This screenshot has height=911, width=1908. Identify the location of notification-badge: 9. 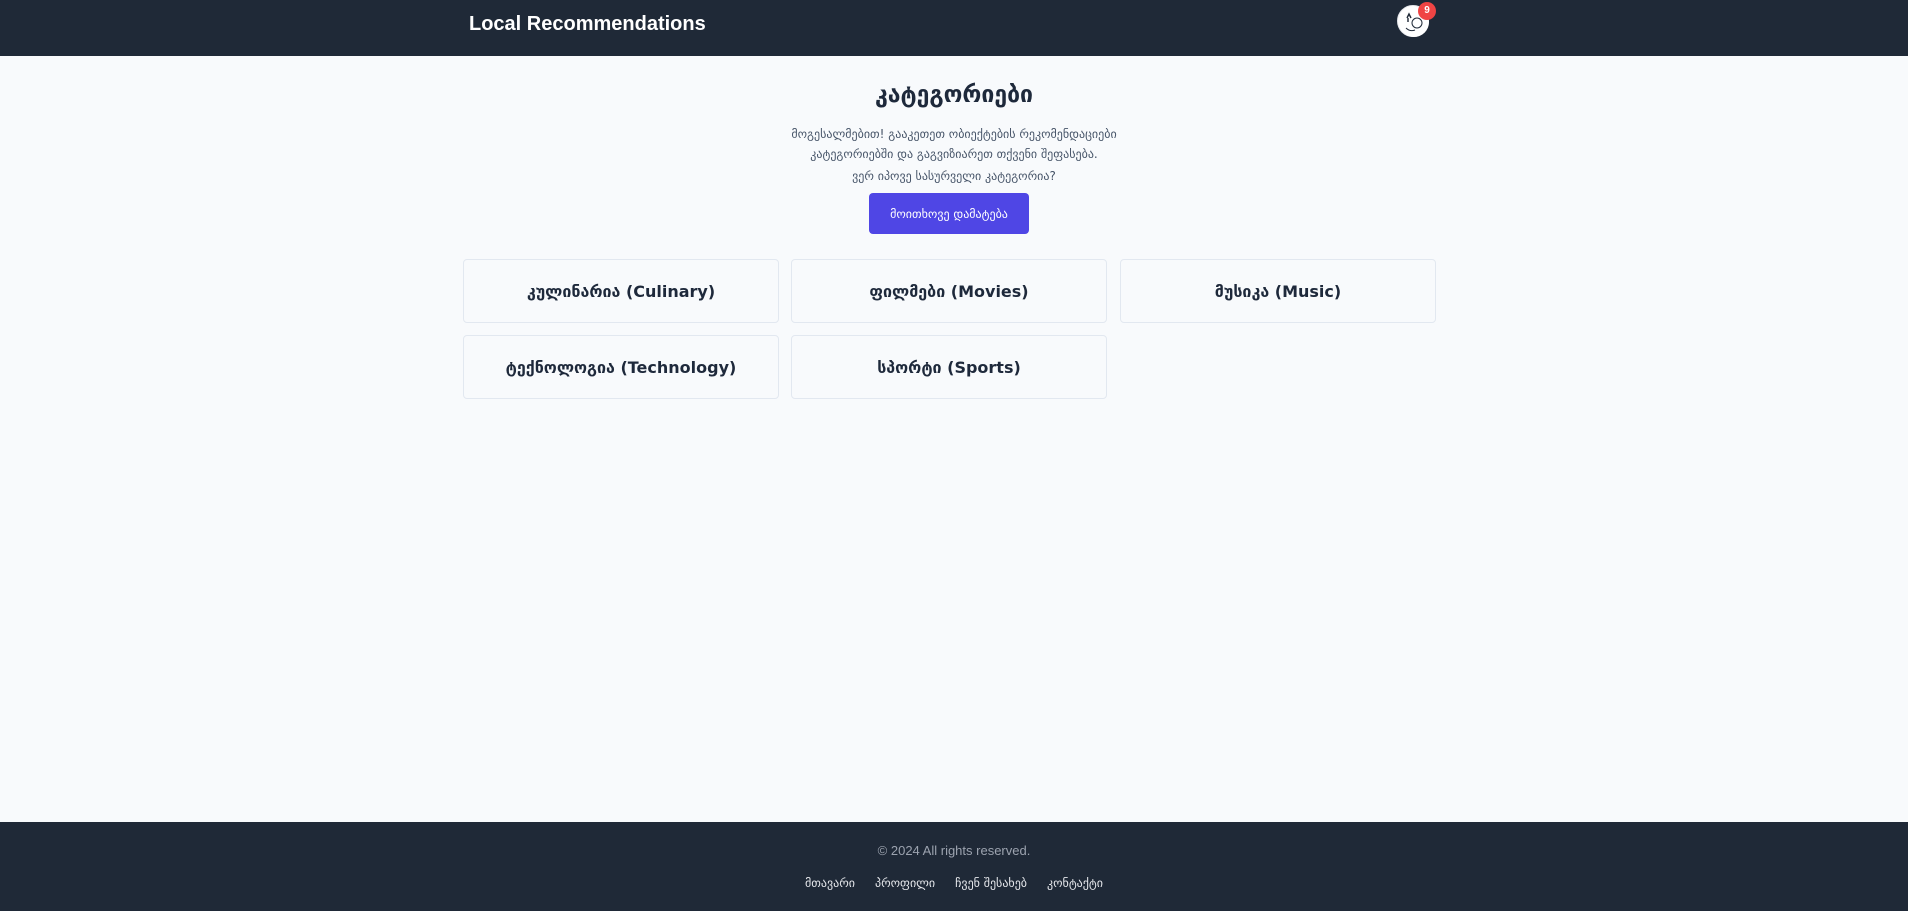
(1427, 11).